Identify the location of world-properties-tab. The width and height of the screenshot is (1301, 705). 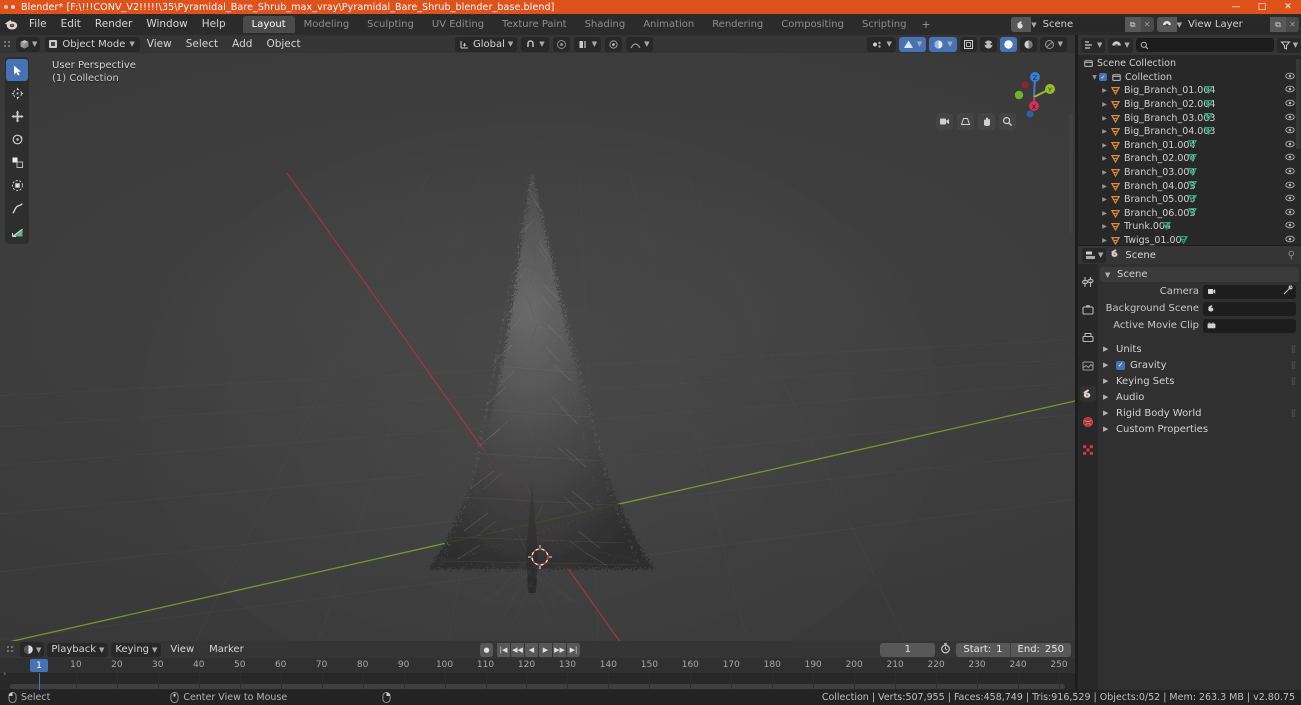
(1088, 422).